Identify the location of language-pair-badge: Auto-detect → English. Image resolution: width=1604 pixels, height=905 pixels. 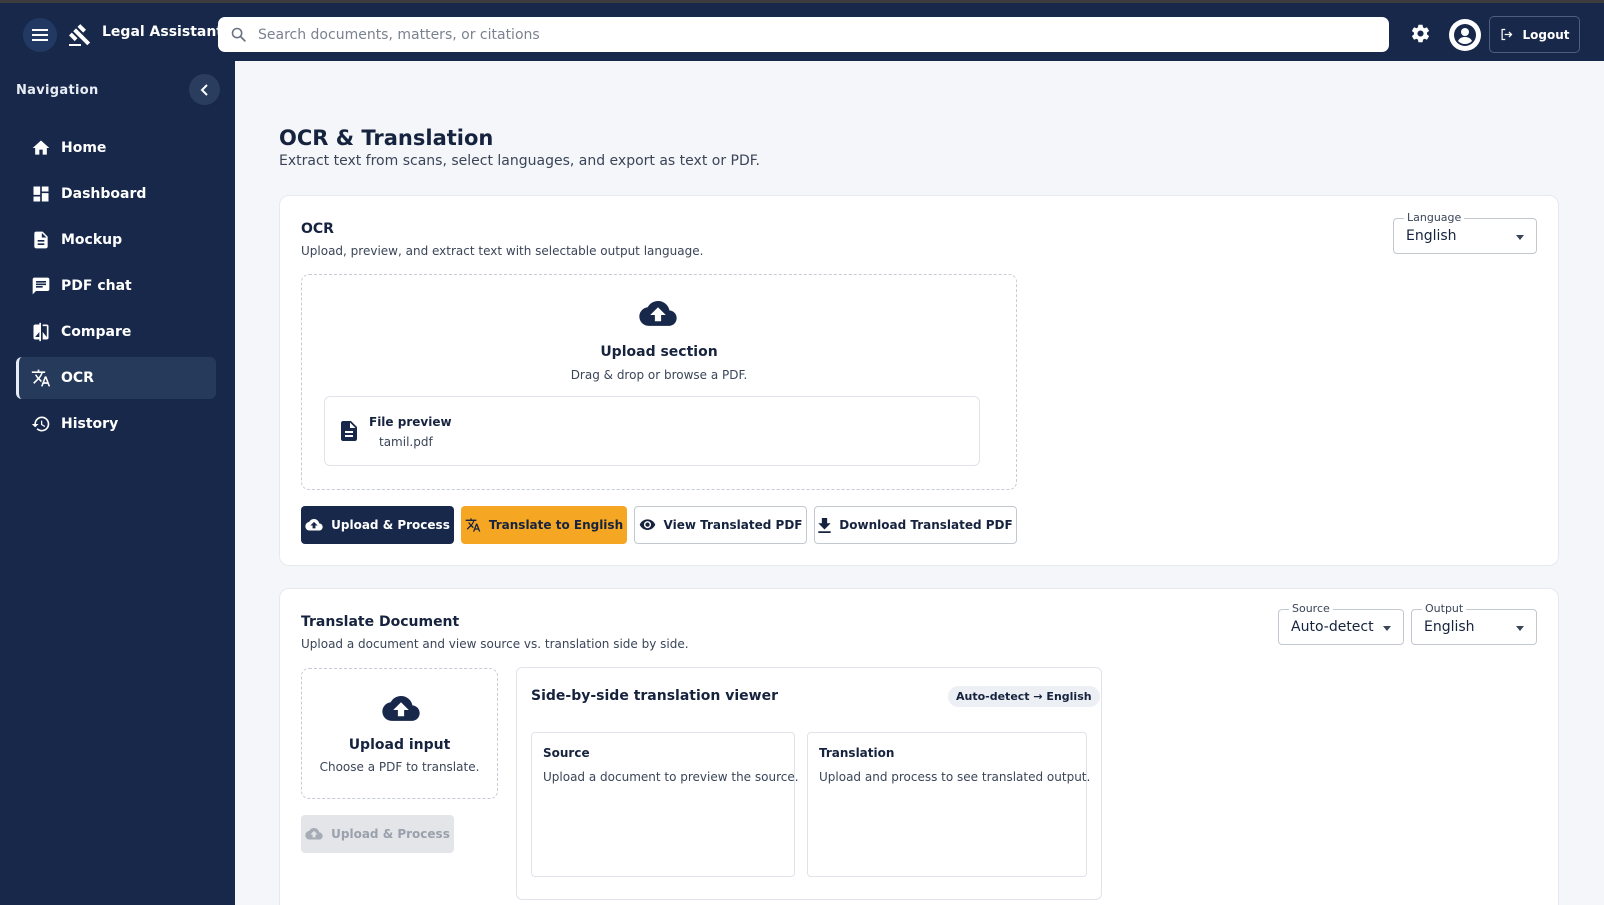
(1024, 696).